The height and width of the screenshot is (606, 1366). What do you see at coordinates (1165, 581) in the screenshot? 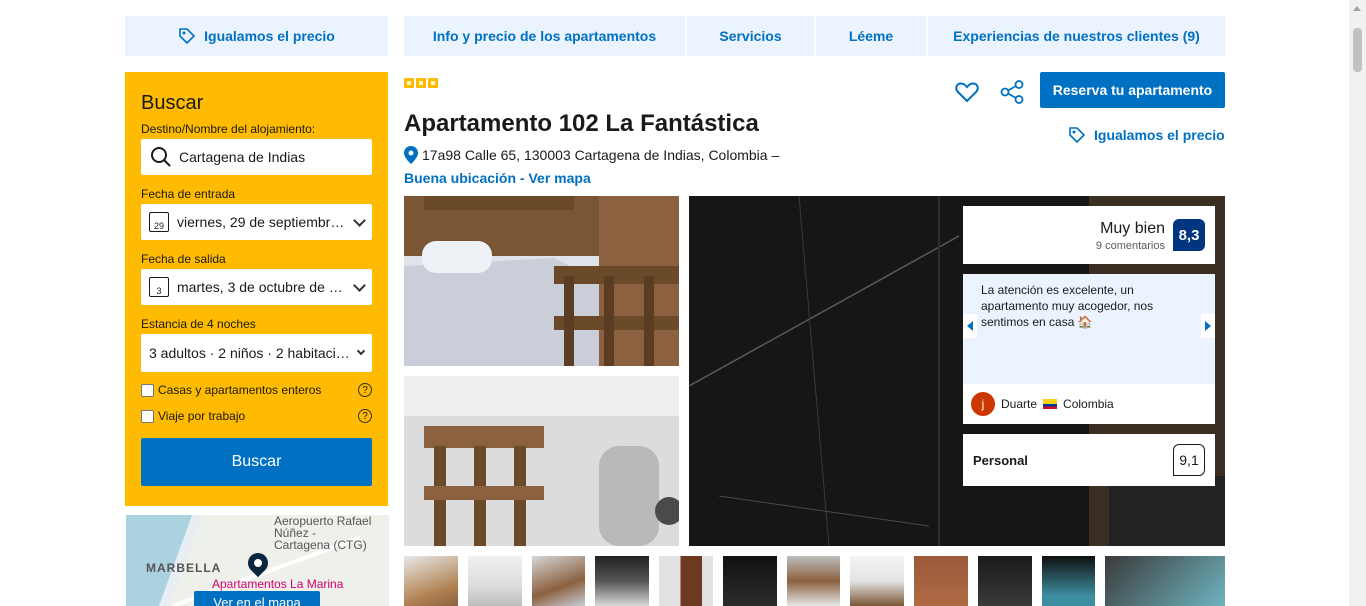
I see `thumbnail-more` at bounding box center [1165, 581].